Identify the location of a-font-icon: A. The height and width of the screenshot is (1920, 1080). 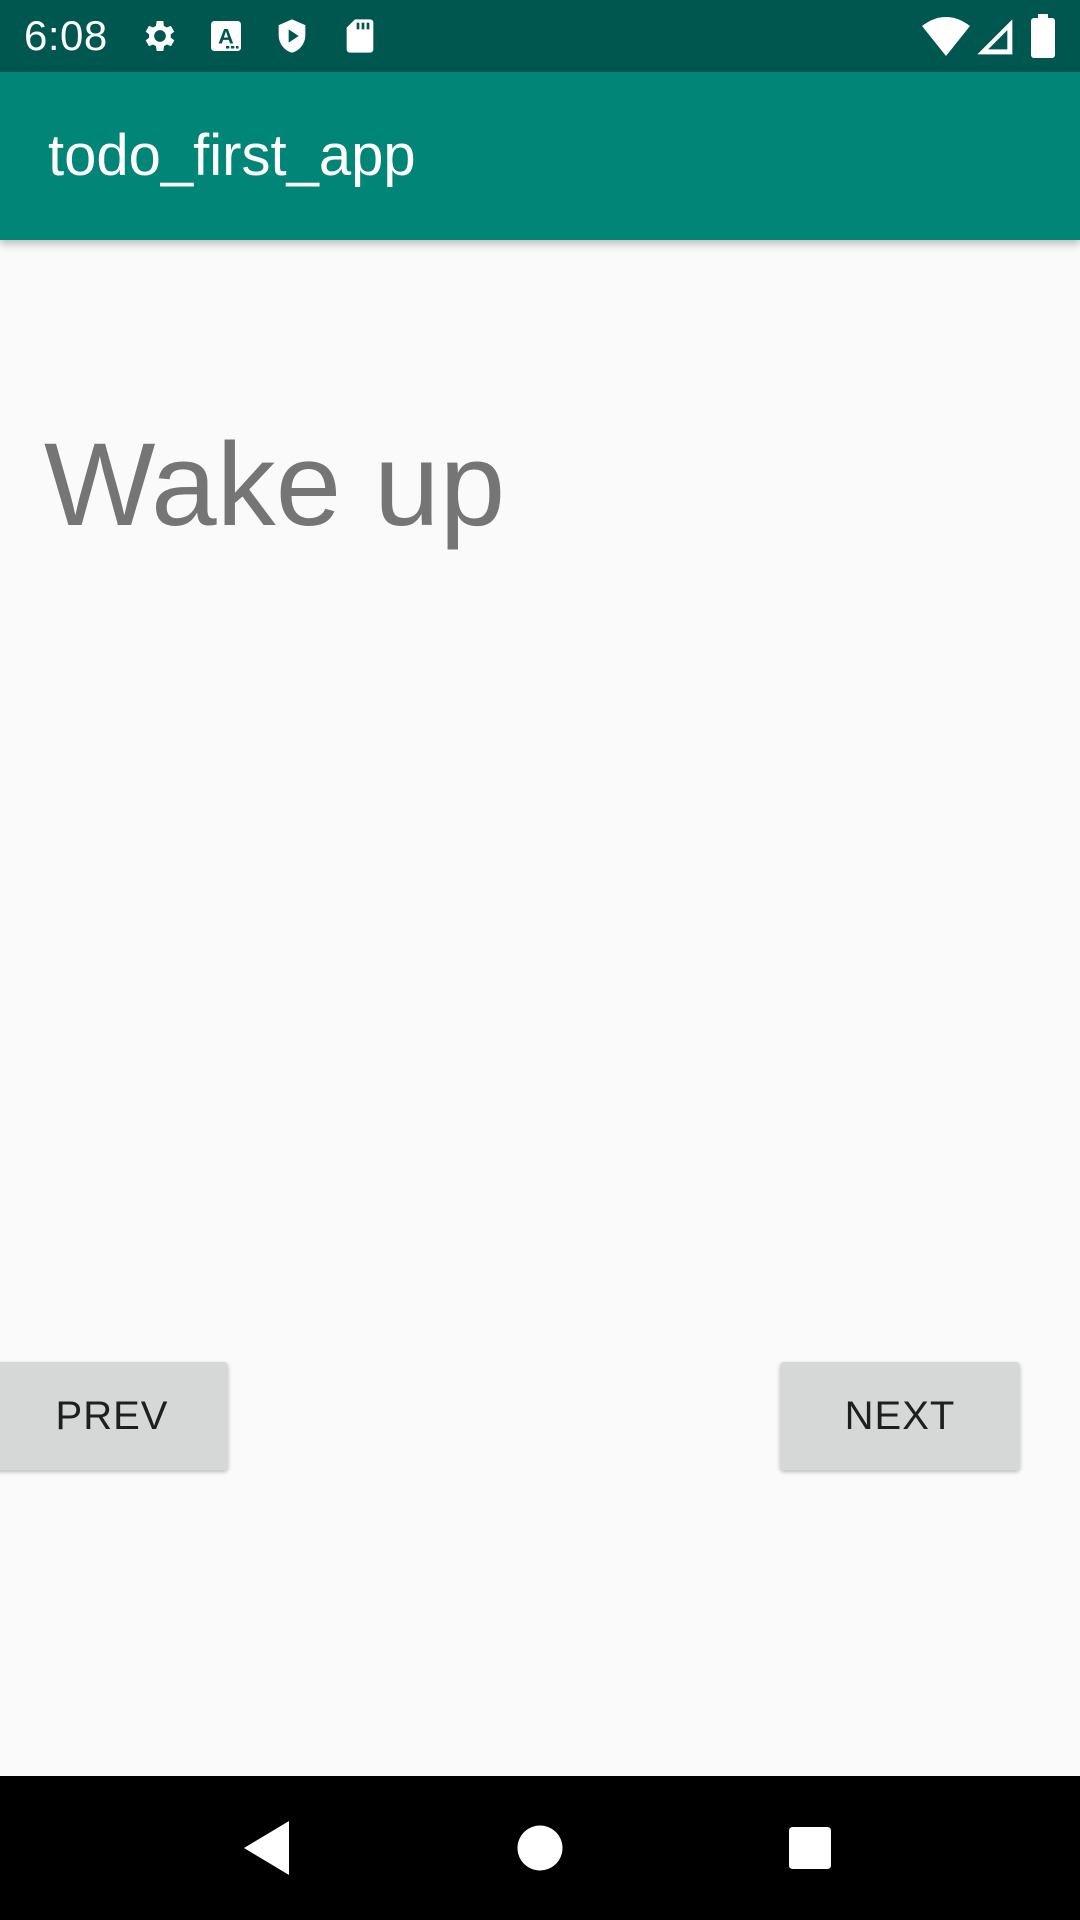
(226, 36).